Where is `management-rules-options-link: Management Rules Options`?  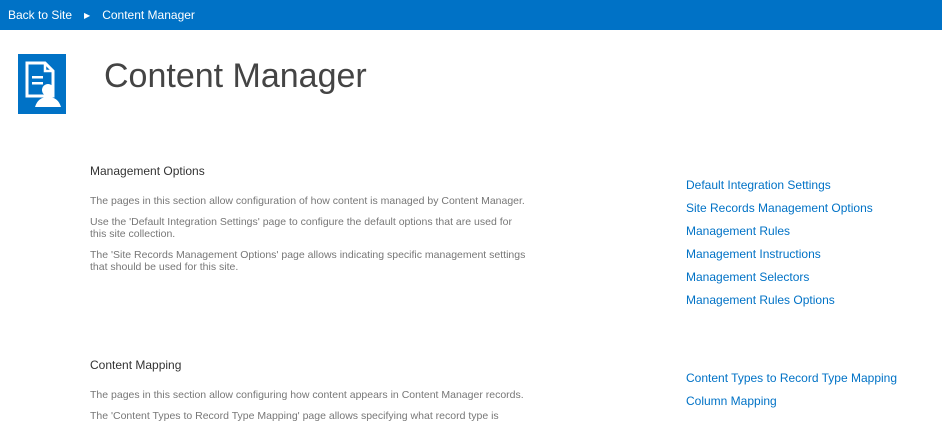
management-rules-options-link: Management Rules Options is located at coordinates (811, 300).